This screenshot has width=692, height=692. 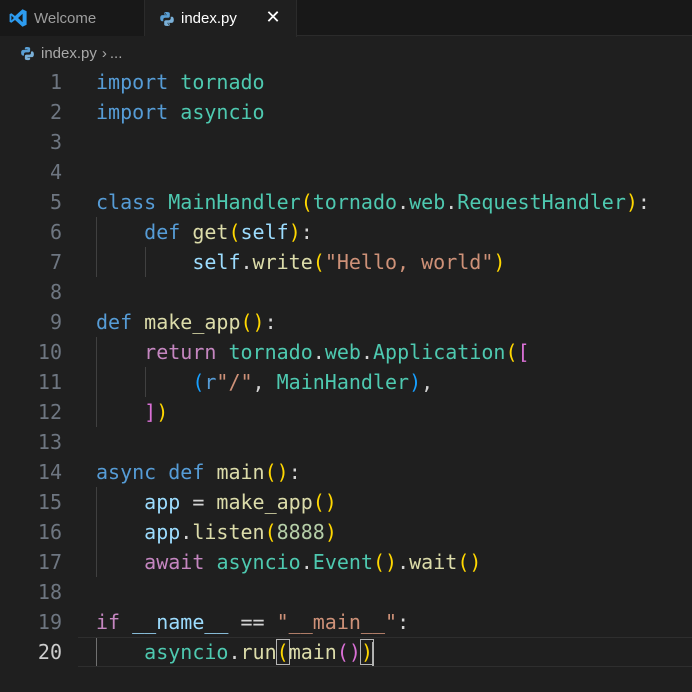 What do you see at coordinates (69, 53) in the screenshot?
I see `breadcrumb-file: index.py` at bounding box center [69, 53].